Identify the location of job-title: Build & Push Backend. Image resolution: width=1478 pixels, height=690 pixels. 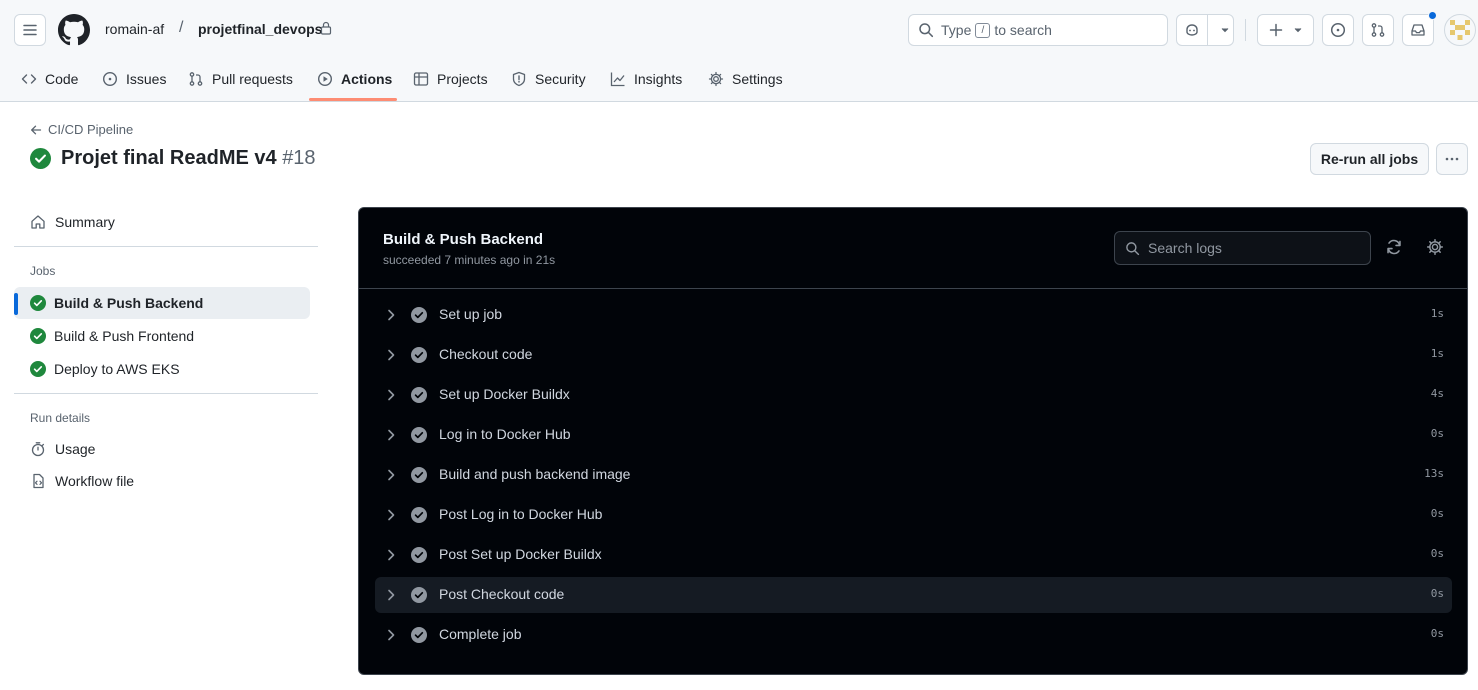
(463, 239).